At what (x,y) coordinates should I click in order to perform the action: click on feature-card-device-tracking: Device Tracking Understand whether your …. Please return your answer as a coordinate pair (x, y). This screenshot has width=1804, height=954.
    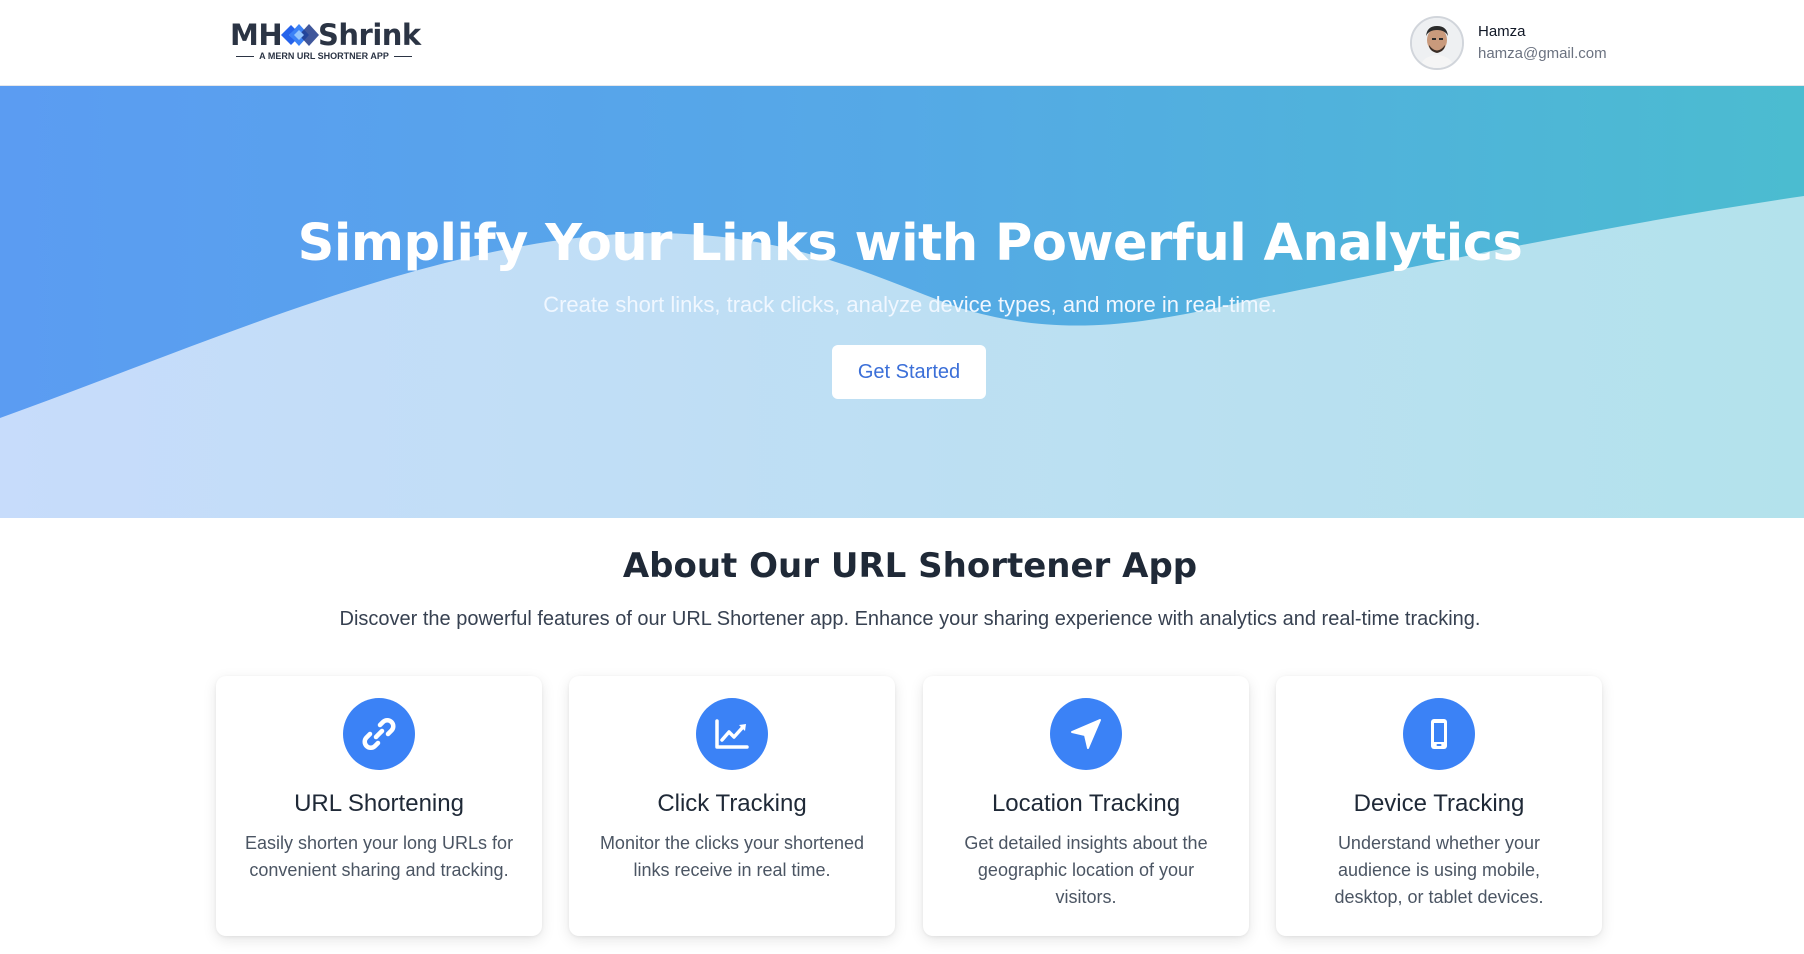
    Looking at the image, I should click on (1439, 806).